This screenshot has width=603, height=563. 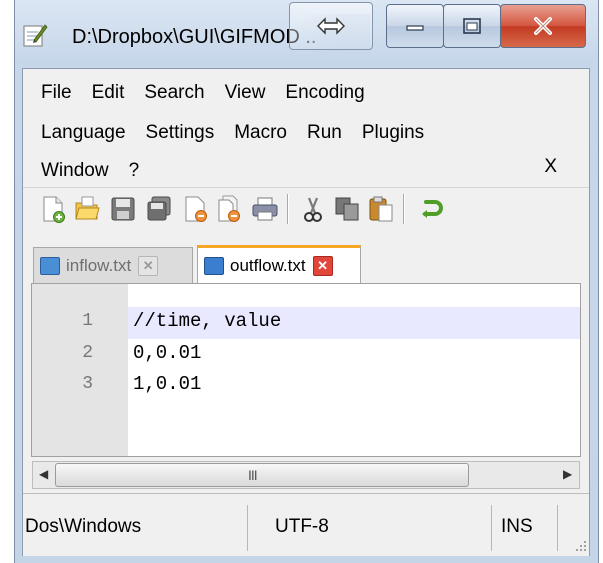 What do you see at coordinates (180, 133) in the screenshot?
I see `menu-settings: Settings` at bounding box center [180, 133].